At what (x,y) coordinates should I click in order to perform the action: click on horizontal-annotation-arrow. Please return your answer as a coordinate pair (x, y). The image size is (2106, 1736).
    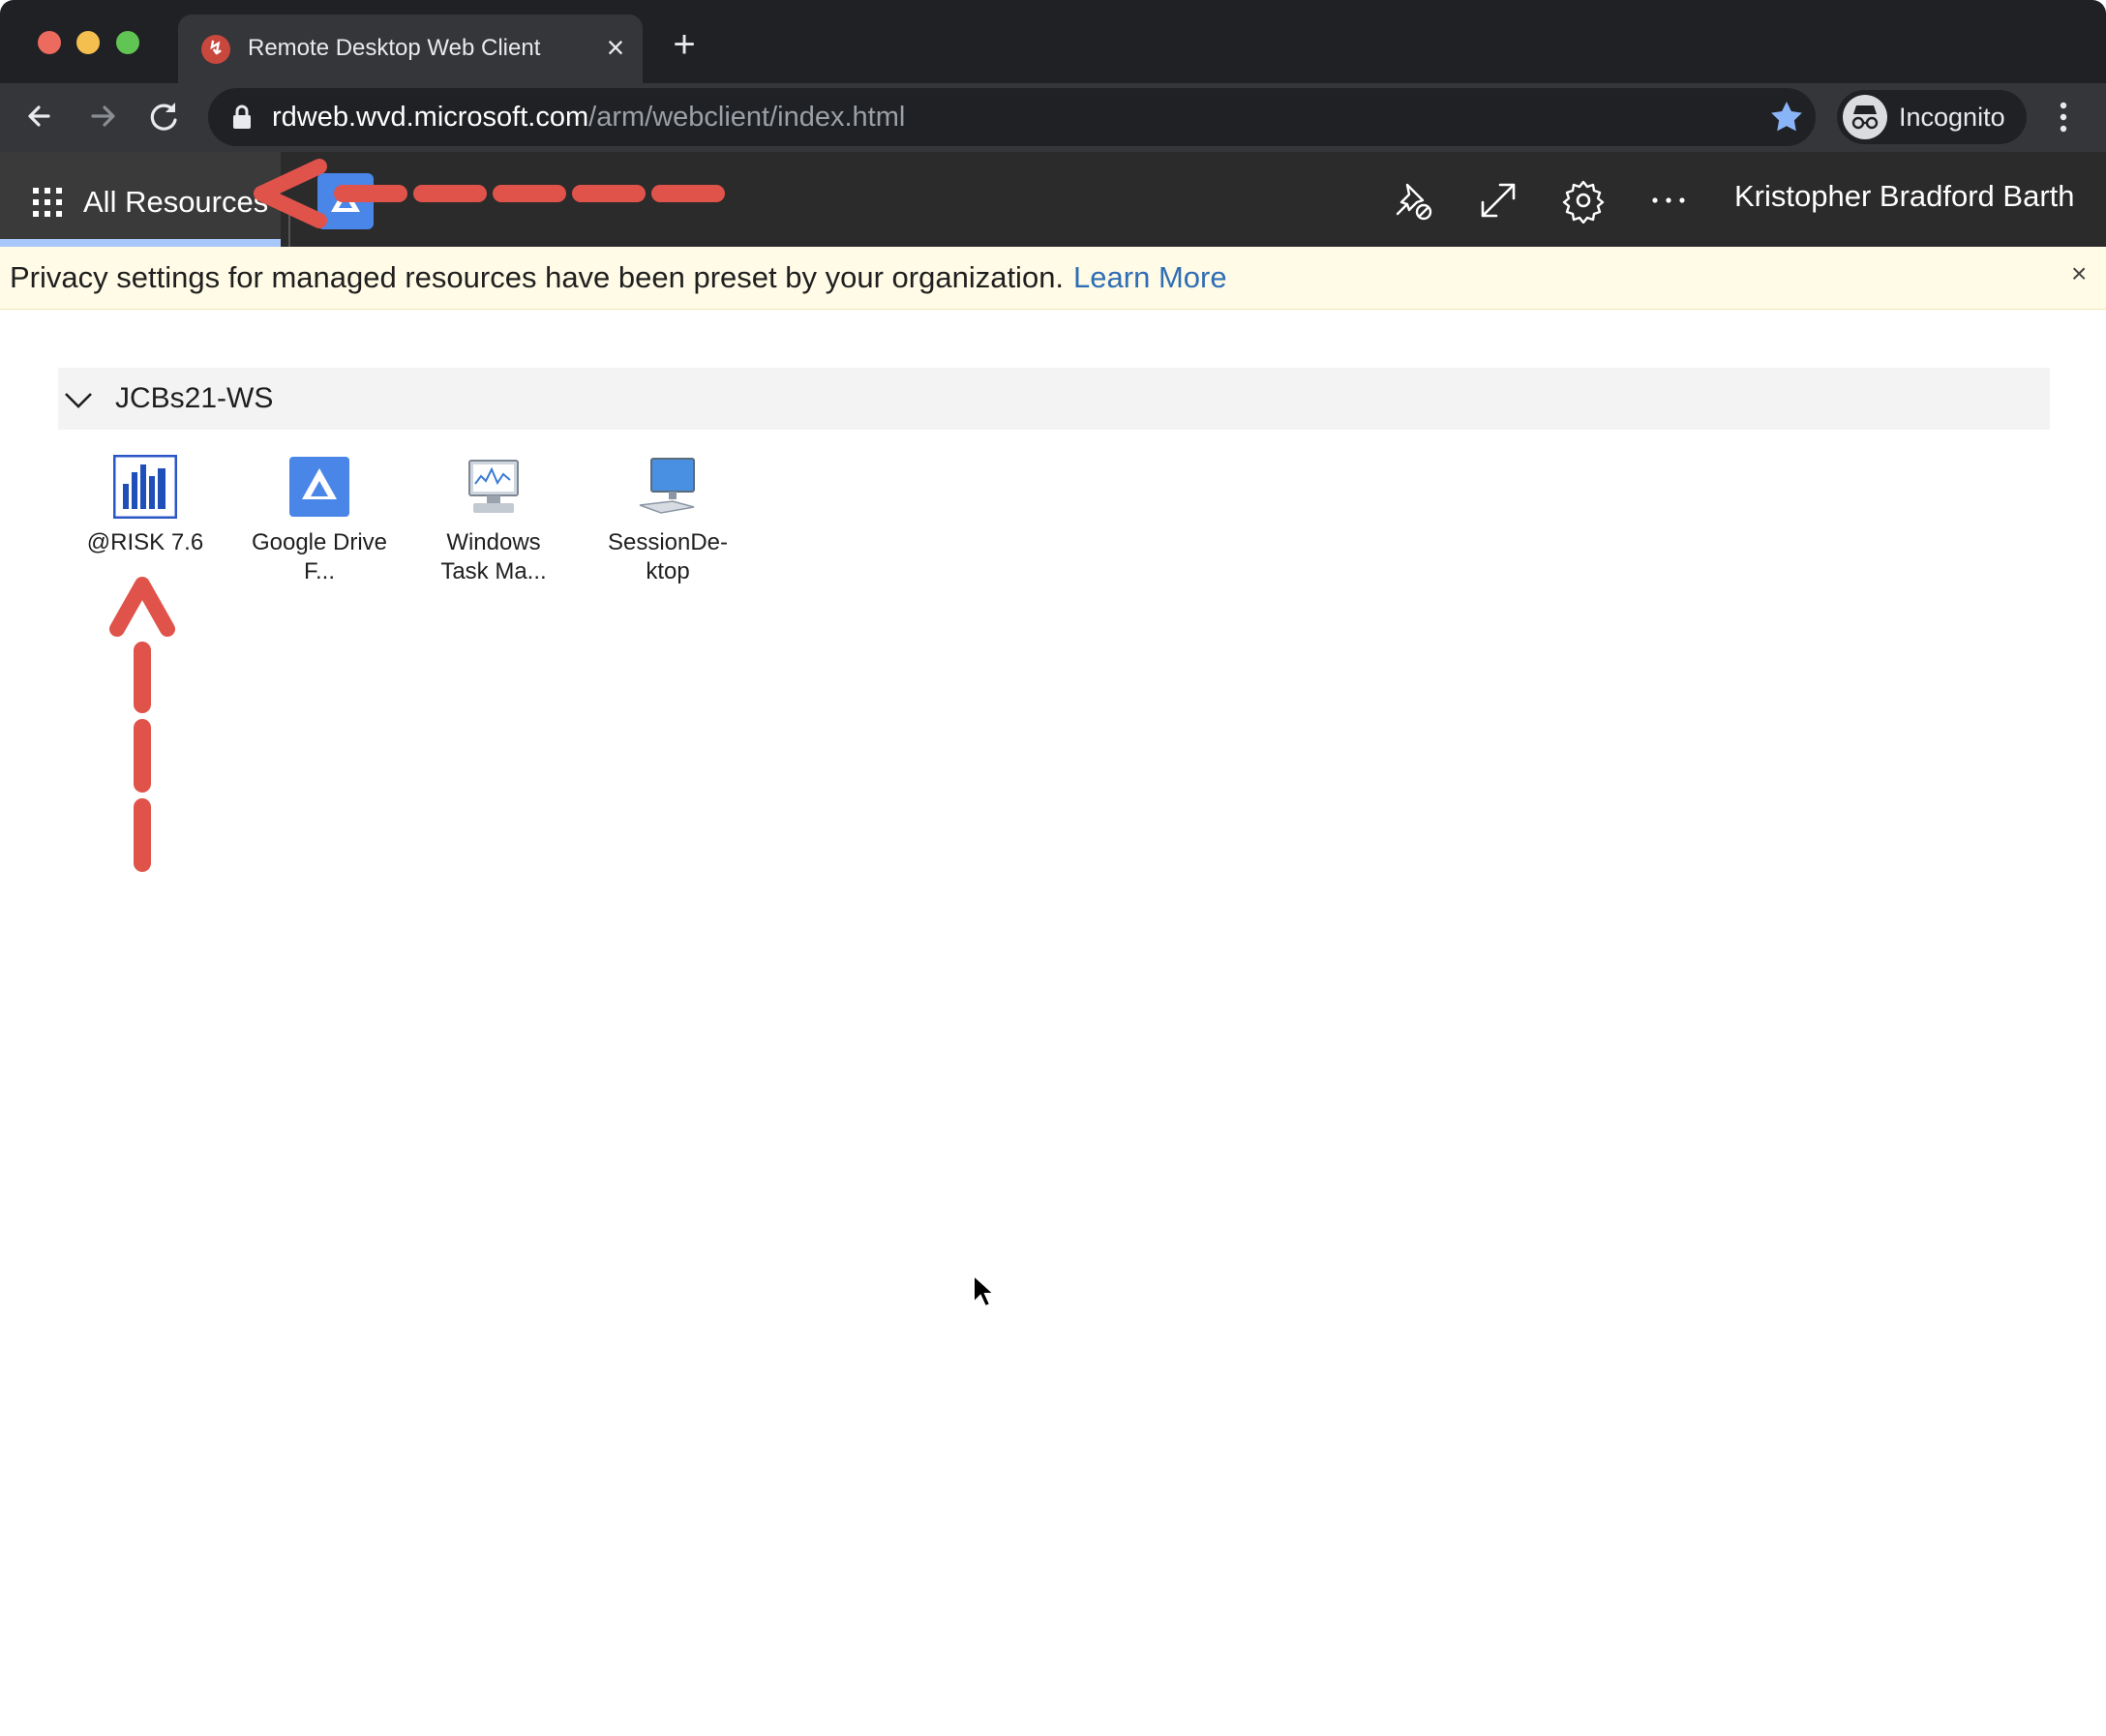
    Looking at the image, I should click on (490, 193).